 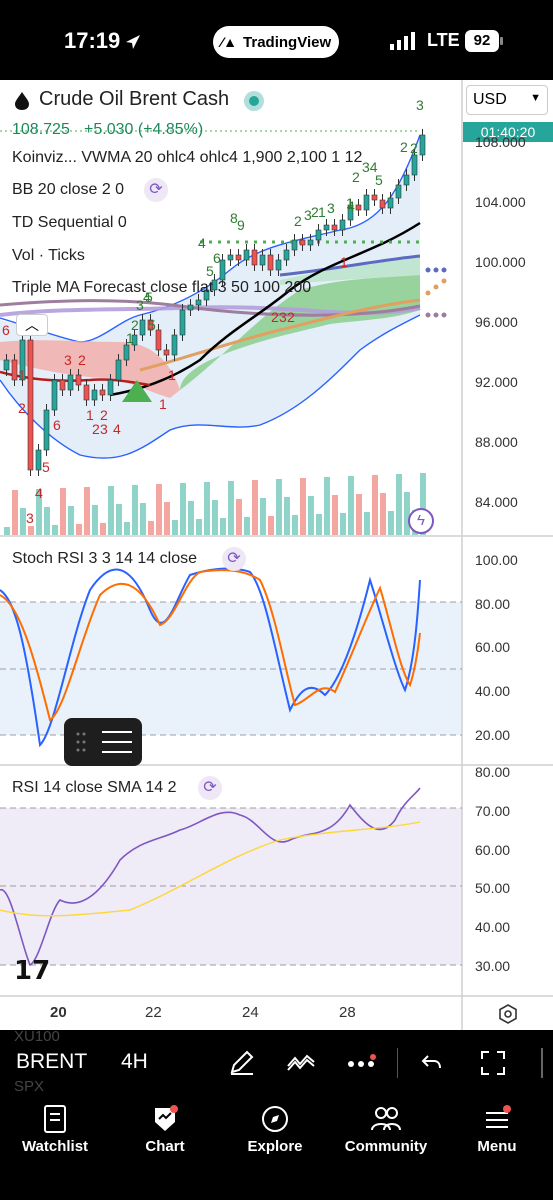 What do you see at coordinates (254, 101) in the screenshot?
I see `market-status-icon` at bounding box center [254, 101].